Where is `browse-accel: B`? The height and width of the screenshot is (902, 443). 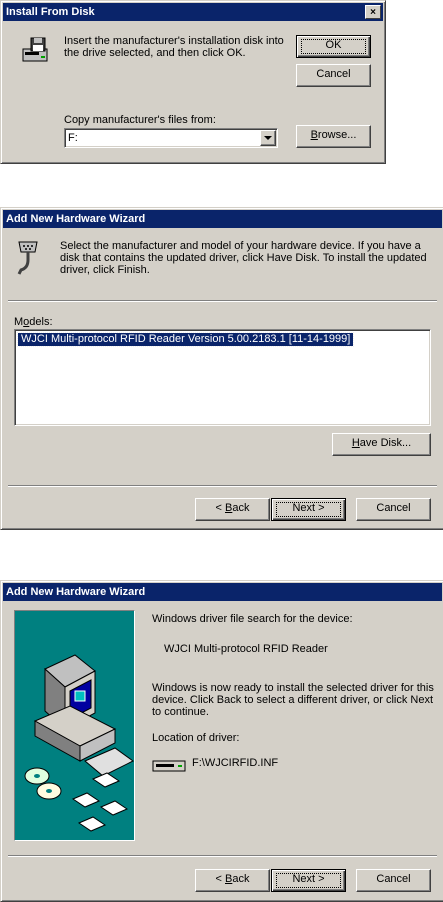
browse-accel: B is located at coordinates (314, 135).